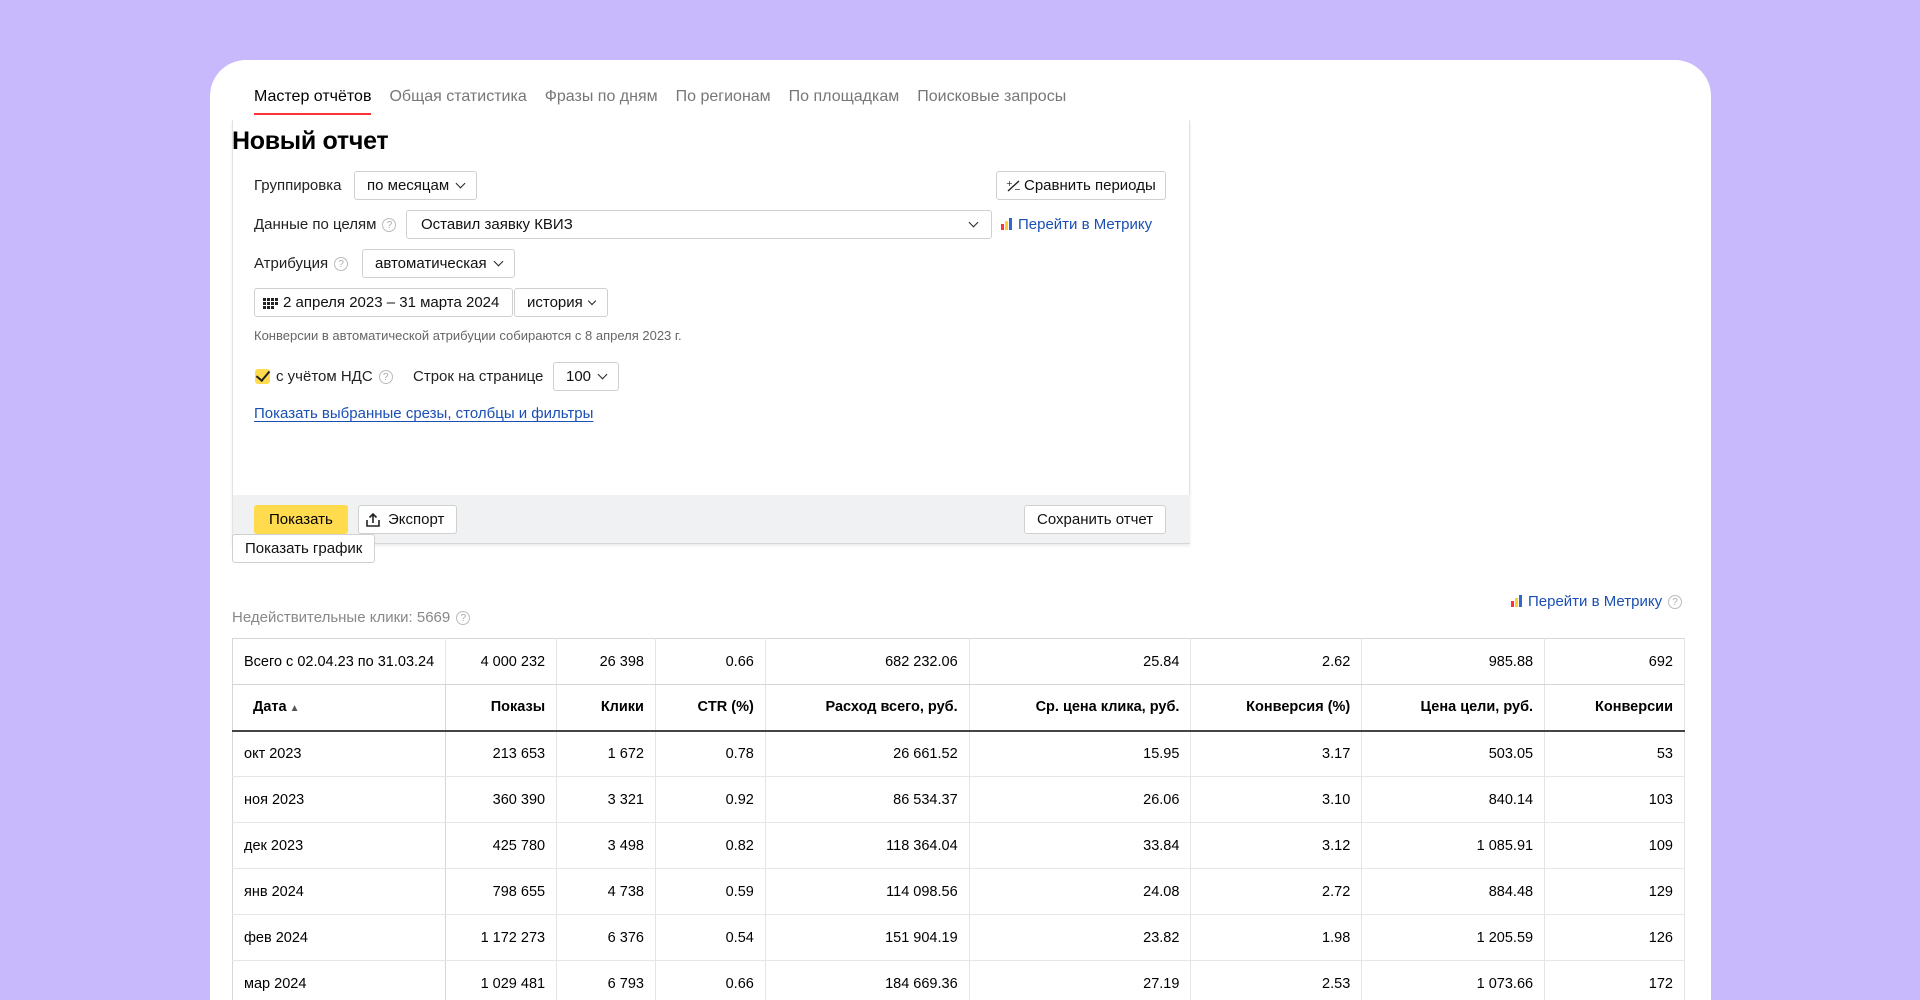 This screenshot has height=1000, width=1920. Describe the element at coordinates (1453, 937) in the screenshot. I see `cell-goal-cost: 1 205.59` at that location.